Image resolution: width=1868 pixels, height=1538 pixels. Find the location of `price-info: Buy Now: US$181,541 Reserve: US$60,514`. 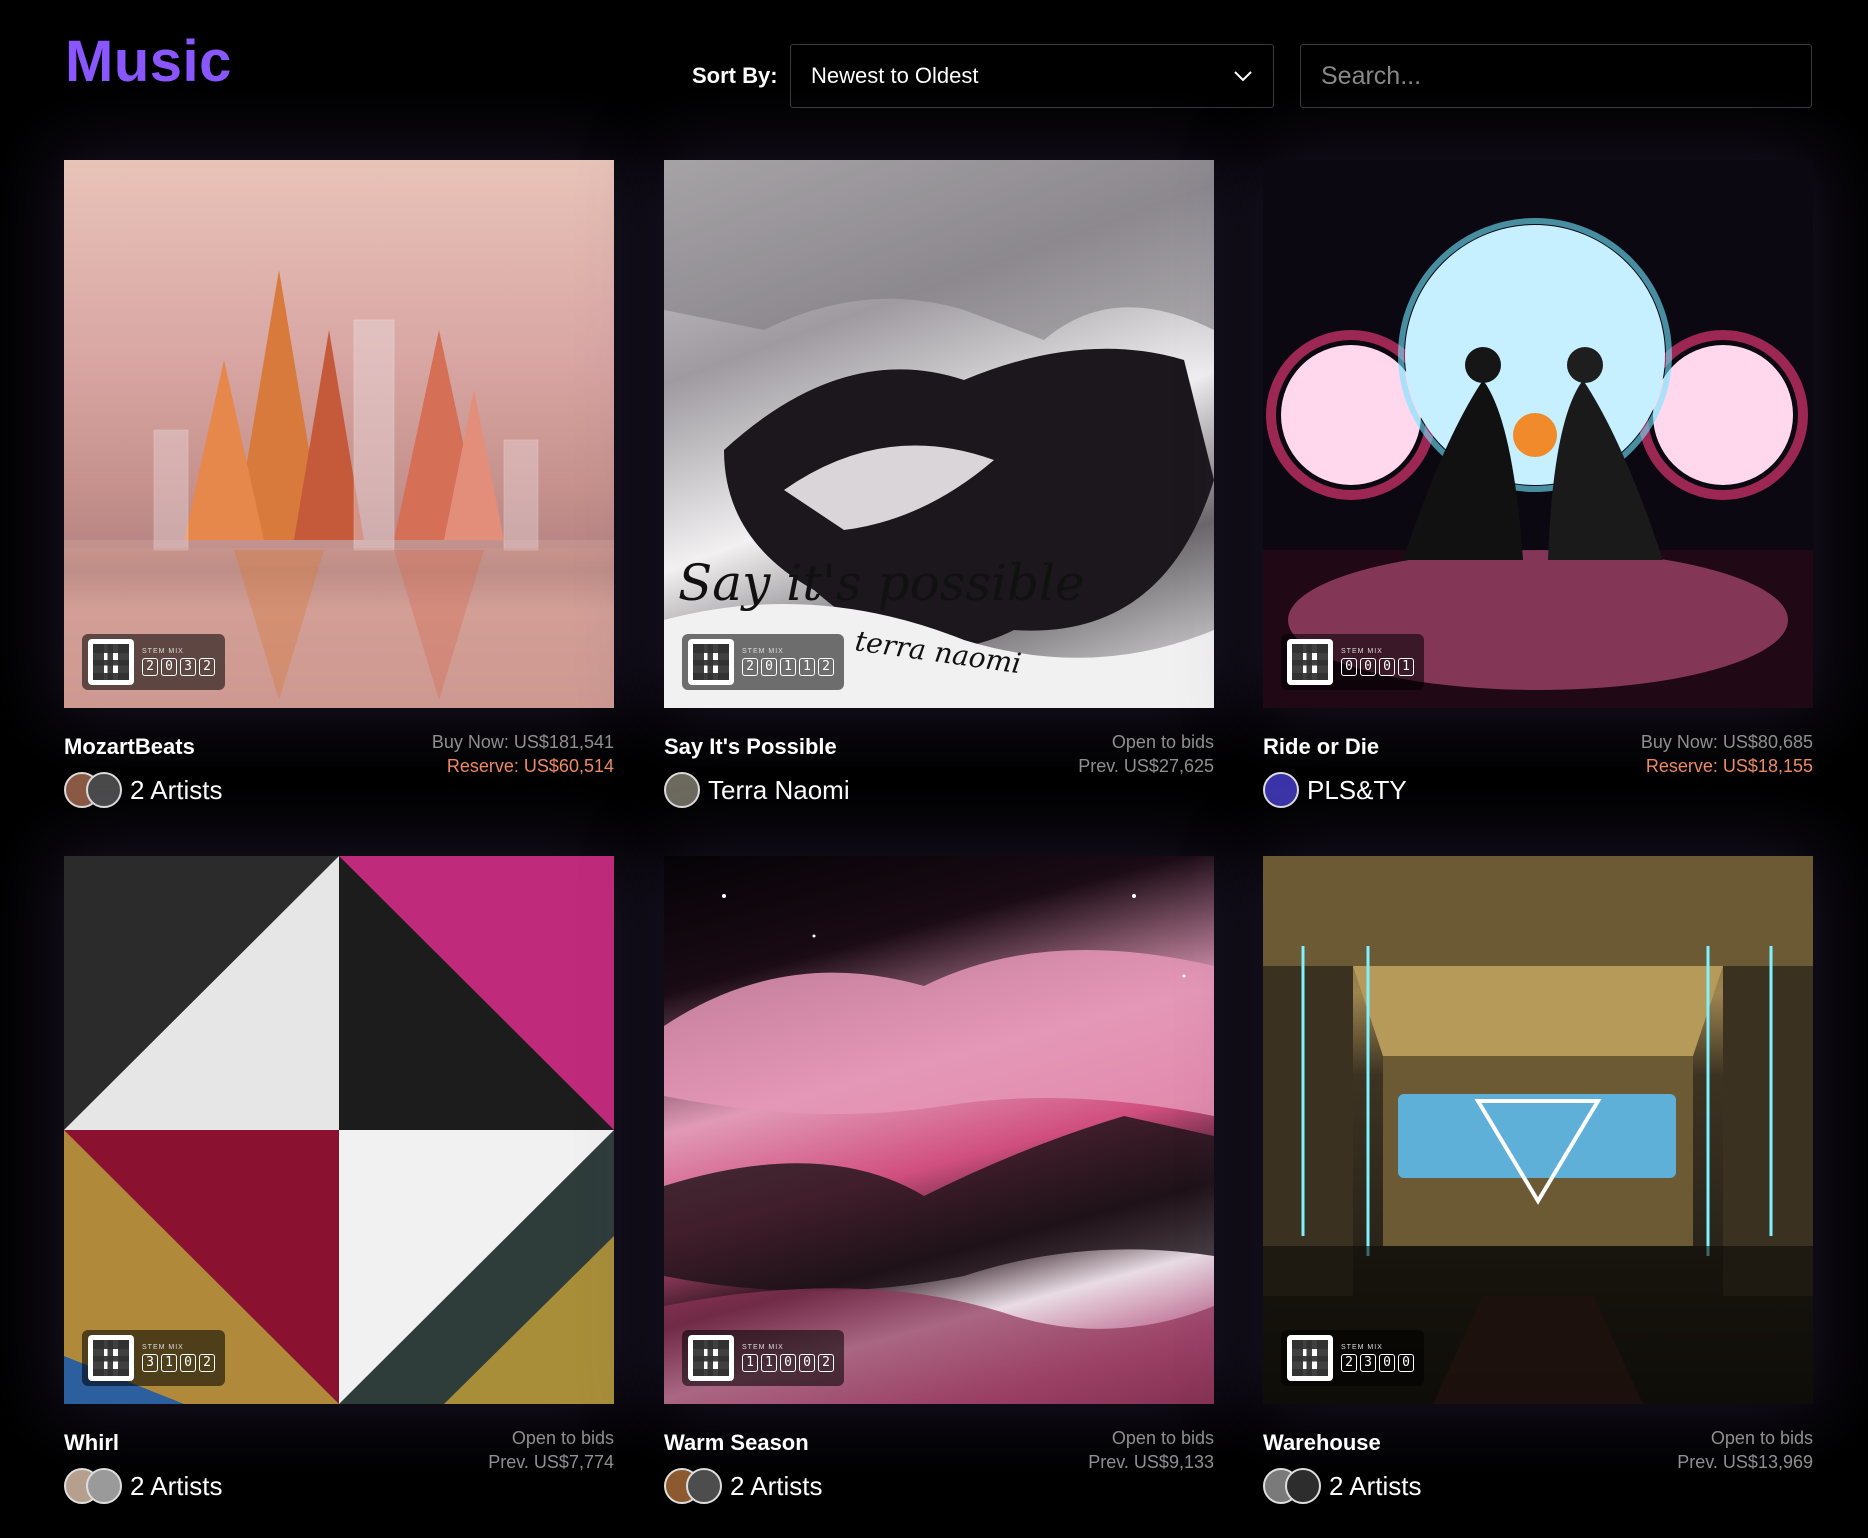

price-info: Buy Now: US$181,541 Reserve: US$60,514 is located at coordinates (523, 754).